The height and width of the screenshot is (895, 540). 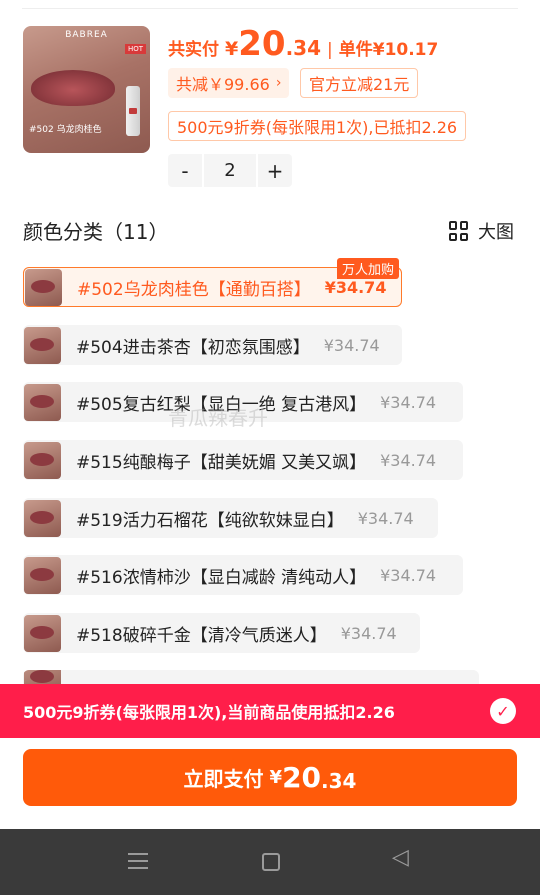 What do you see at coordinates (302, 777) in the screenshot?
I see `pay-amount-integer: 20` at bounding box center [302, 777].